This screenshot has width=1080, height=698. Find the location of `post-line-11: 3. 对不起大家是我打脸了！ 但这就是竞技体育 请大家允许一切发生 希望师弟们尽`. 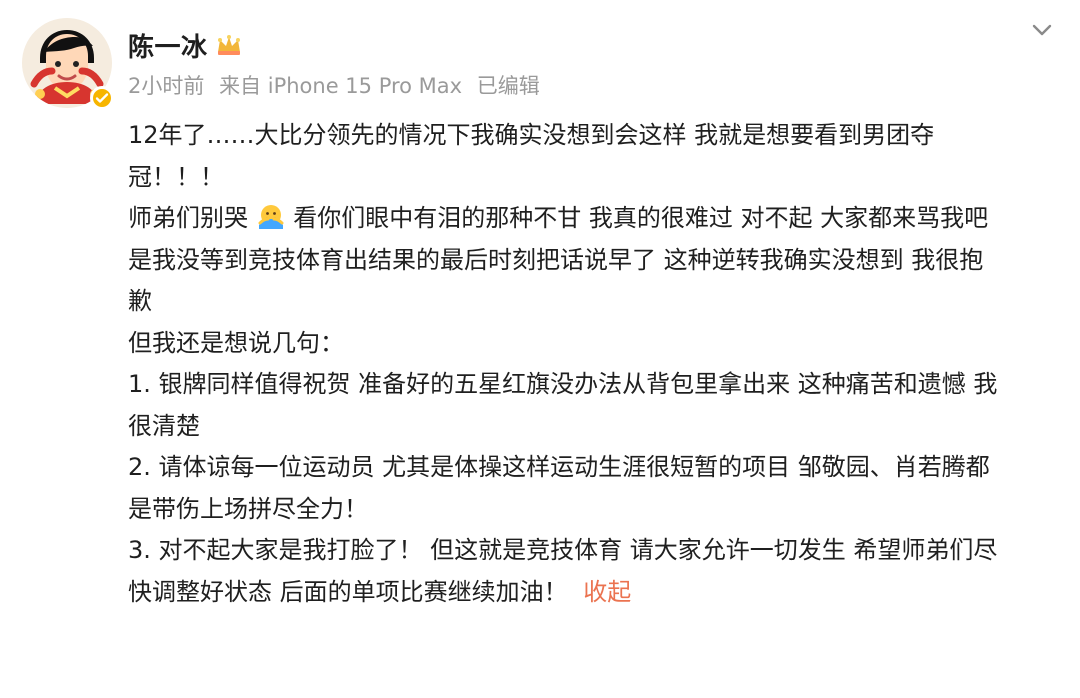

post-line-11: 3. 对不起大家是我打脸了！ 但这就是竞技体育 请大家允许一切发生 希望师弟们尽 is located at coordinates (563, 550).